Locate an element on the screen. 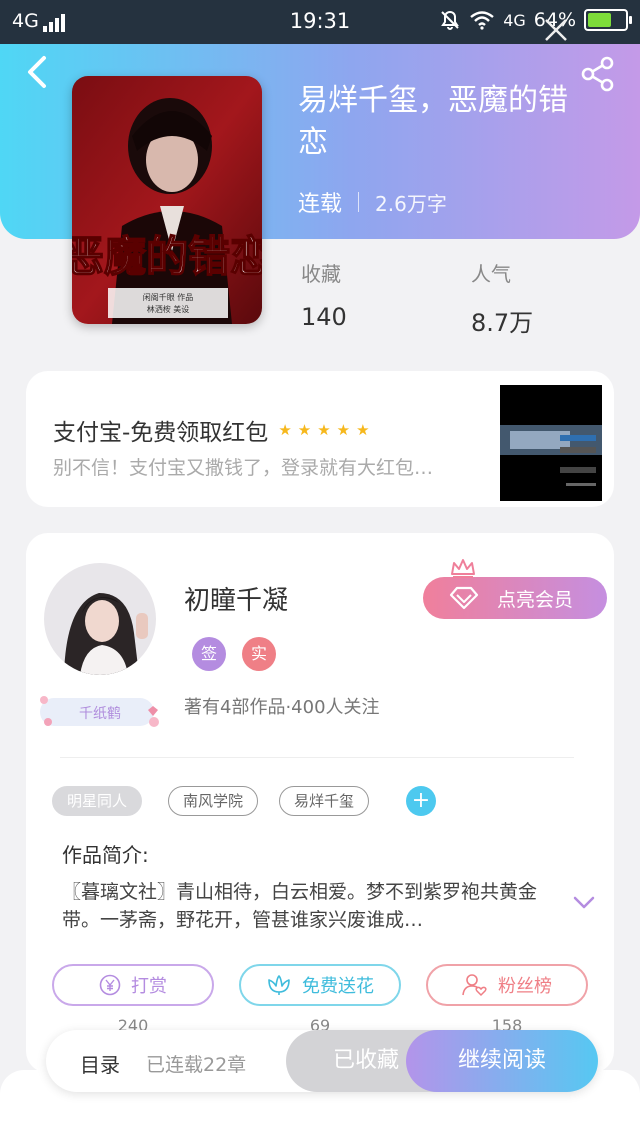 Image resolution: width=640 pixels, height=1138 pixels. book-meta: 连载 2.6万字 is located at coordinates (372, 202).